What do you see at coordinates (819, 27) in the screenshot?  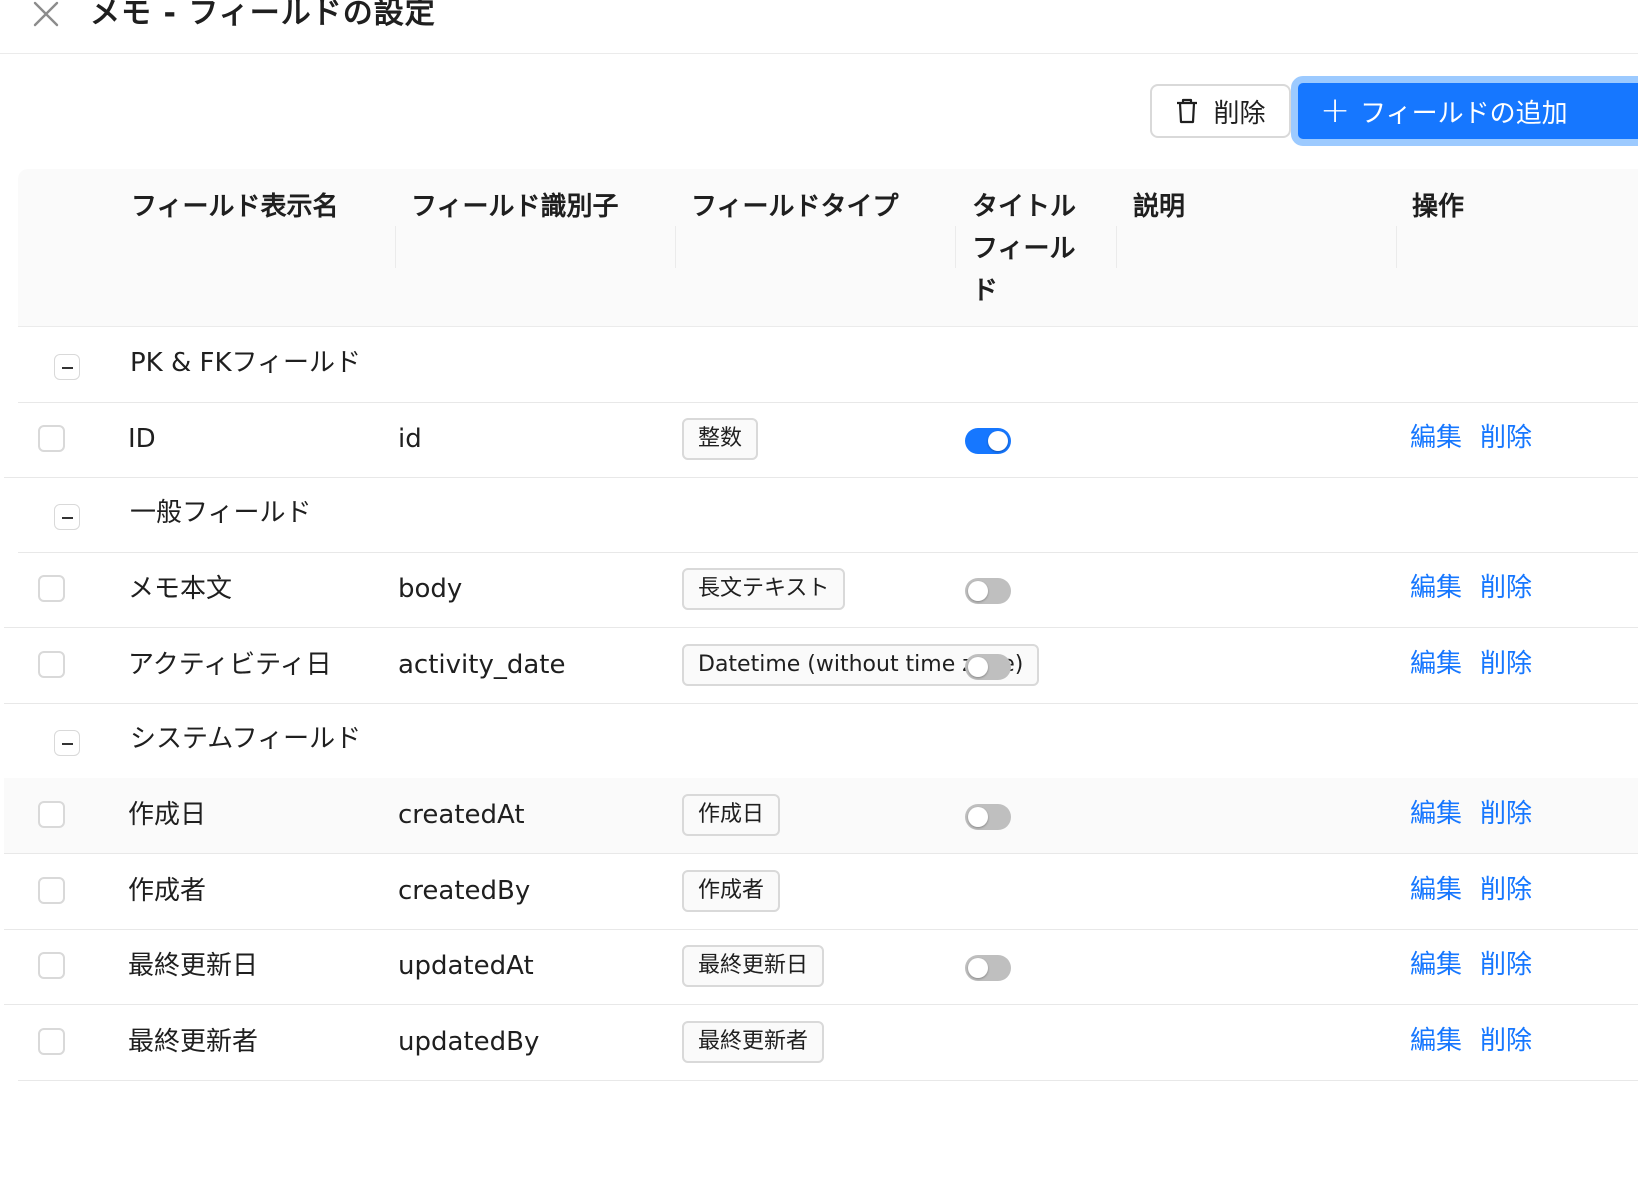 I see `drawer-header: メモ - フィールドの設定` at bounding box center [819, 27].